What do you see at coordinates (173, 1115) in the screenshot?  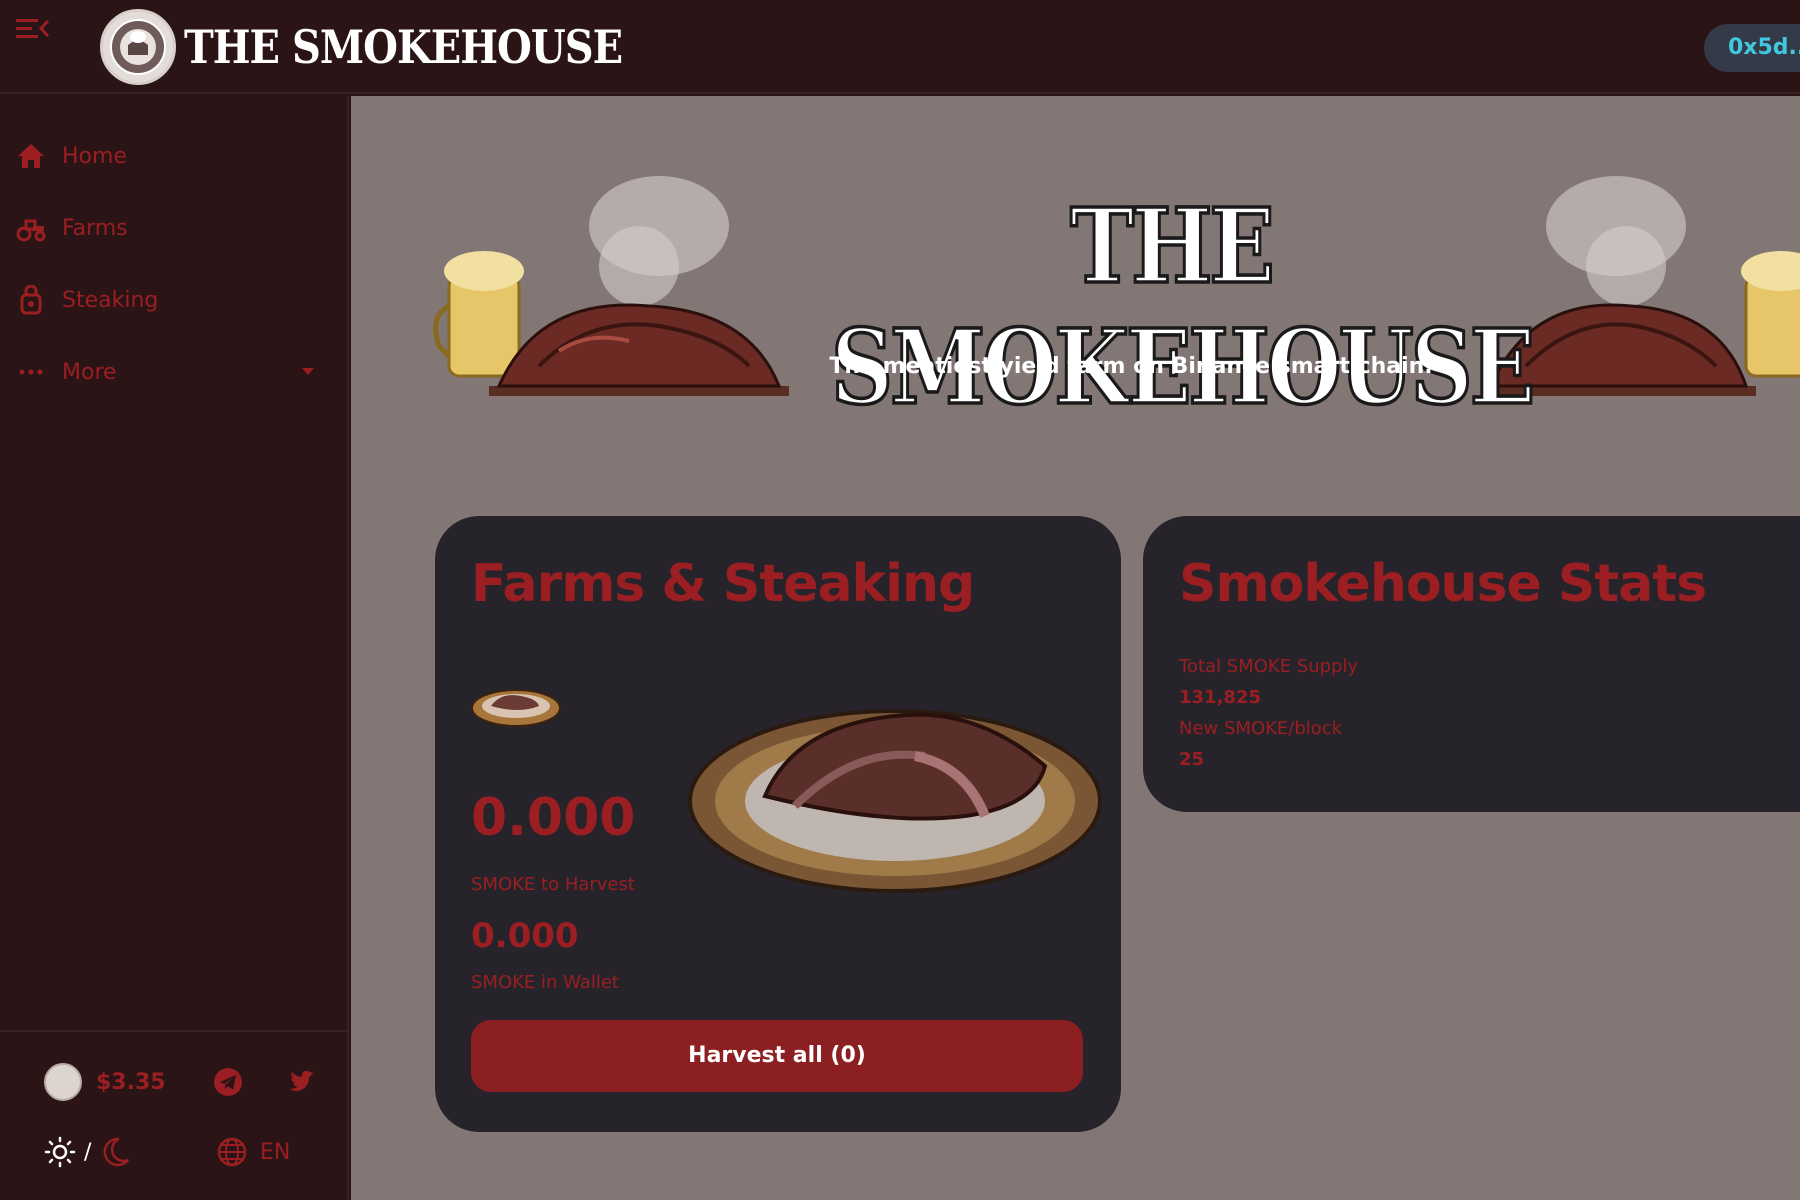 I see `sidebar-footer: $3.35 / EN` at bounding box center [173, 1115].